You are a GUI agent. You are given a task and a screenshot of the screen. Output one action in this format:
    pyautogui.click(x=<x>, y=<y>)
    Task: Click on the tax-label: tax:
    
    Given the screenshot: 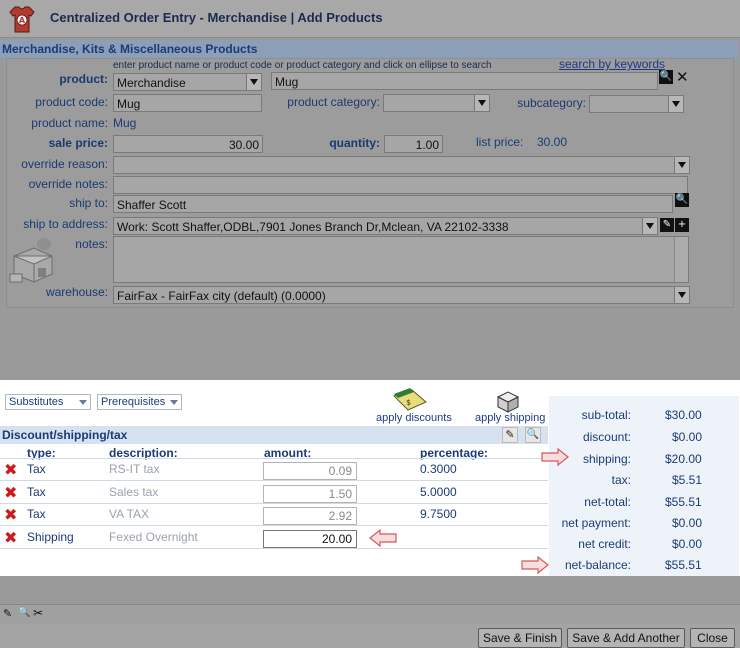 What is the action you would take?
    pyautogui.click(x=621, y=480)
    